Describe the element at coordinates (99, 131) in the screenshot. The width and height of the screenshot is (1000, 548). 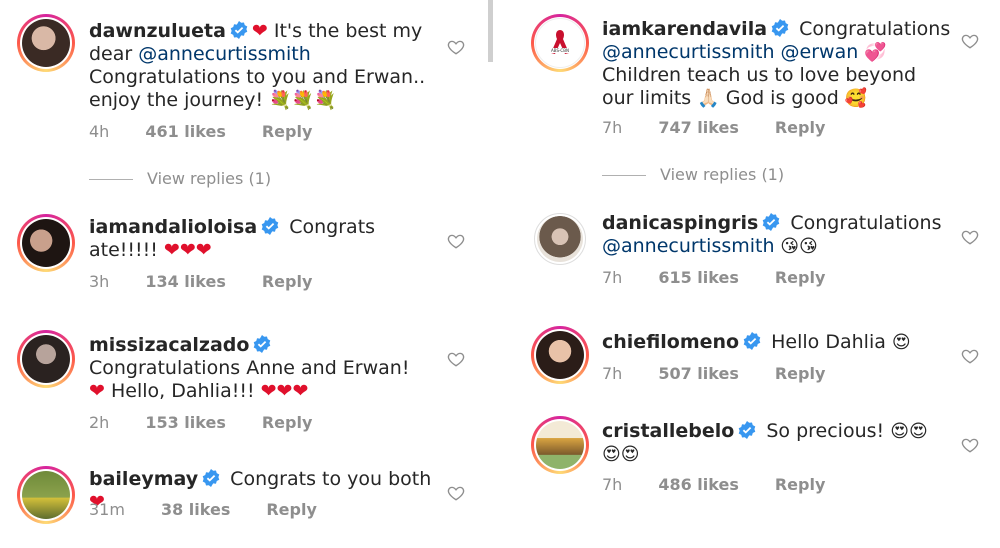
I see `timestamp: 4h` at that location.